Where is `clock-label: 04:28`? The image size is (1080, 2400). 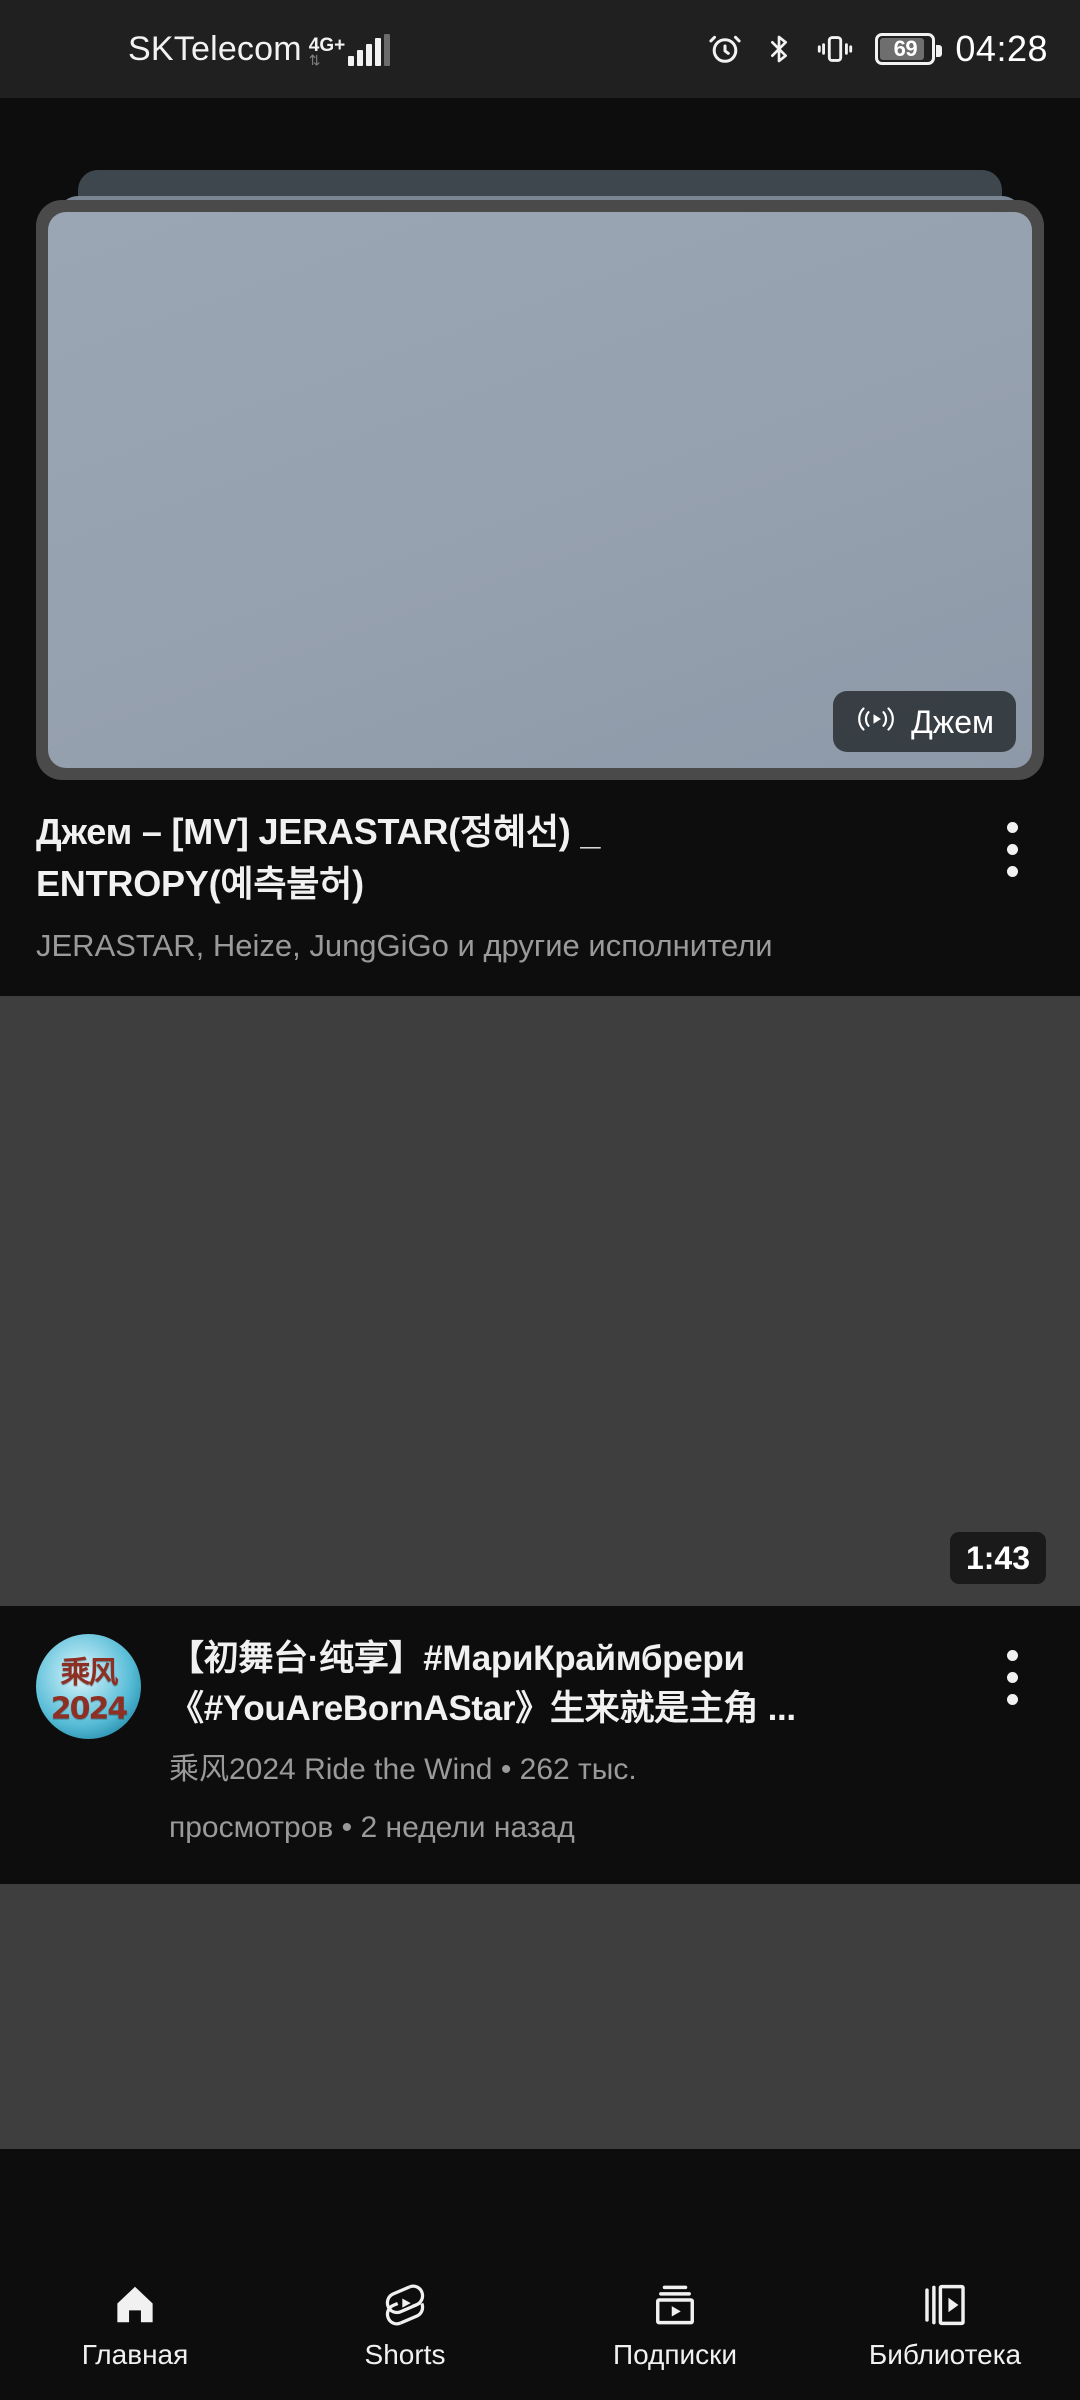 clock-label: 04:28 is located at coordinates (1001, 48).